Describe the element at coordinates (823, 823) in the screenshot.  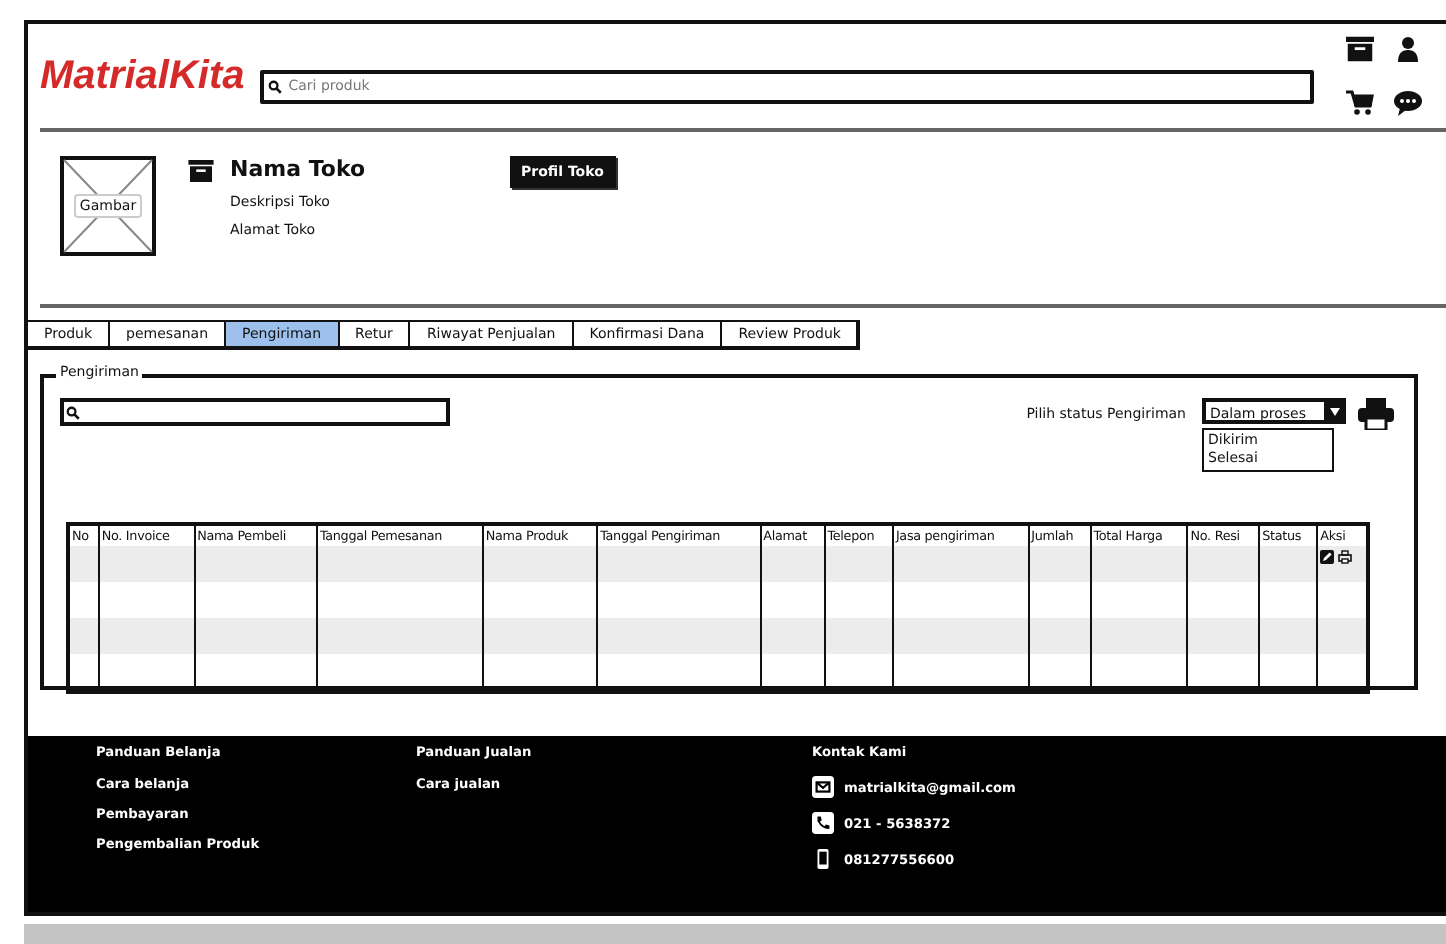
I see `phone-icon` at that location.